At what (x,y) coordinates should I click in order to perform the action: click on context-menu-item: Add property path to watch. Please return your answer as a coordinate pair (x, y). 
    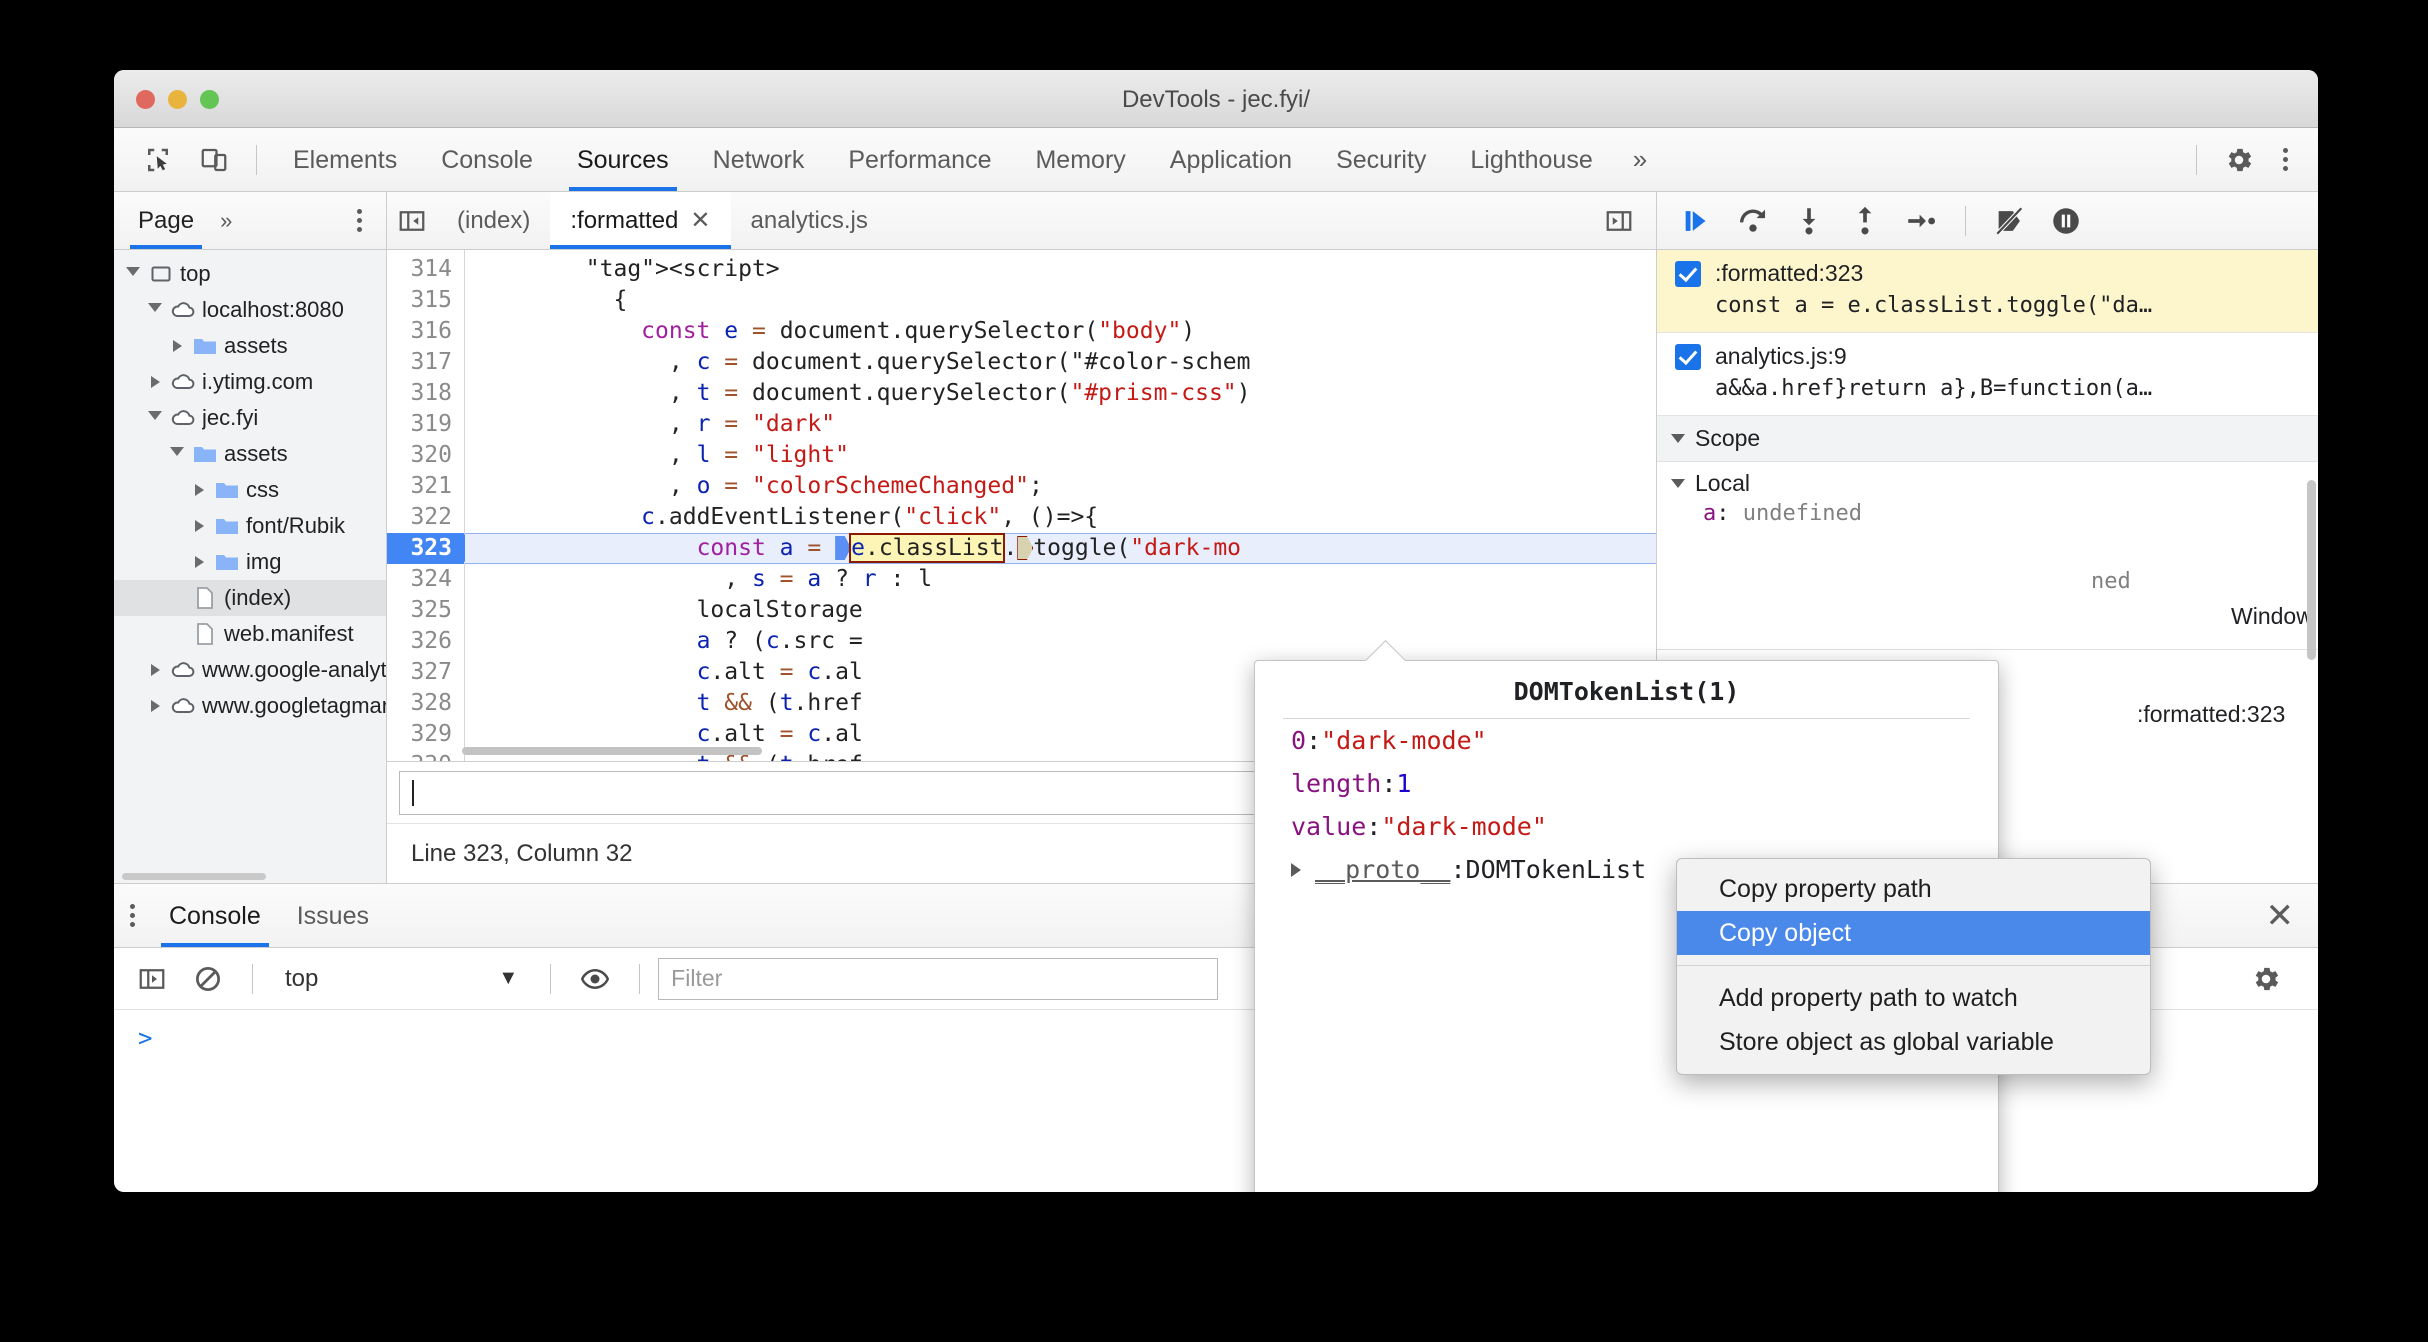
    Looking at the image, I should click on (1913, 998).